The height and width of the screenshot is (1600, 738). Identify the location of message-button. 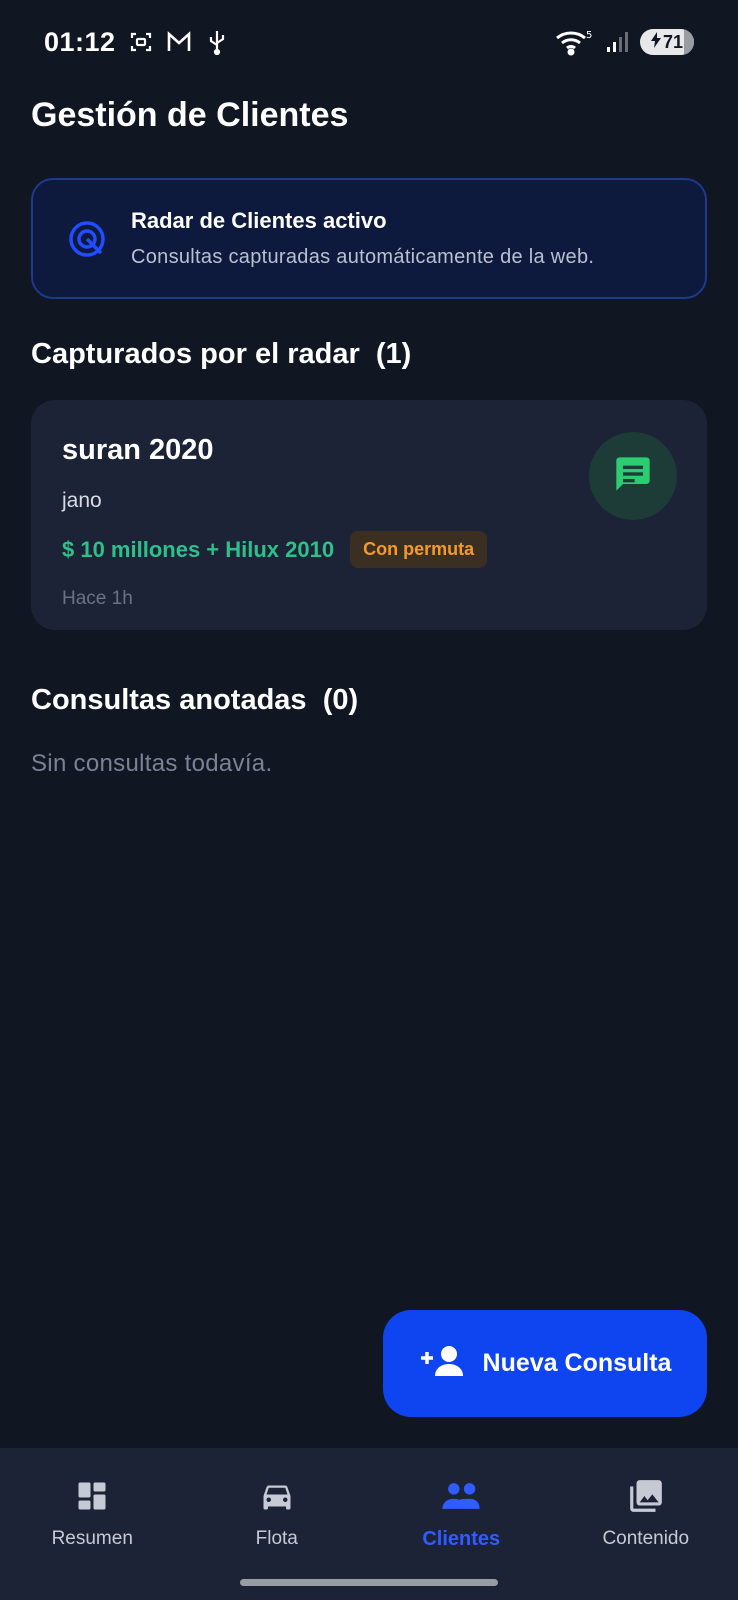
(633, 476).